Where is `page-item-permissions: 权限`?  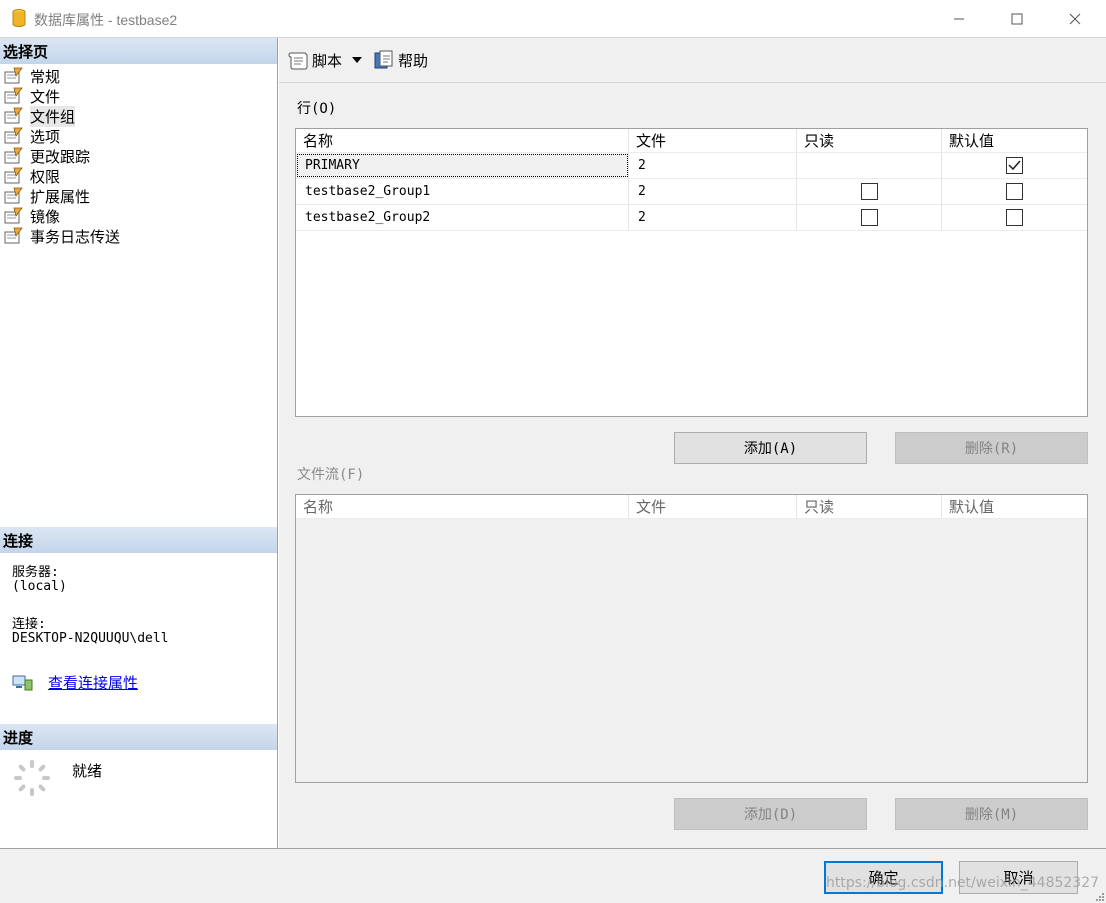
page-item-permissions: 权限 is located at coordinates (62, 176).